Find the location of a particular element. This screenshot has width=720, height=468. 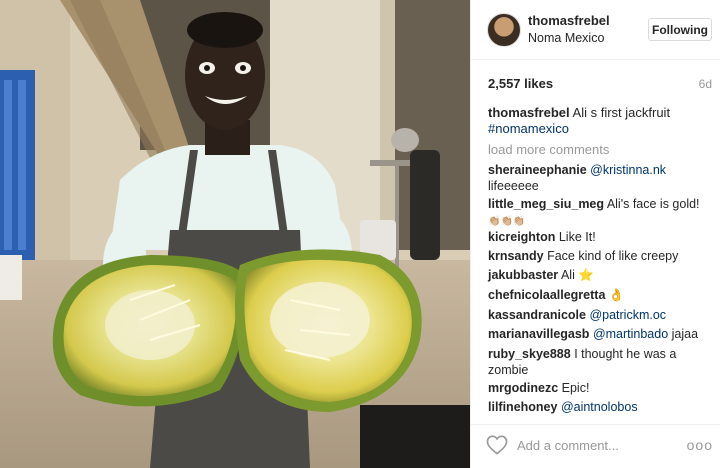

comment-text: Face kind of like creepy is located at coordinates (613, 256).